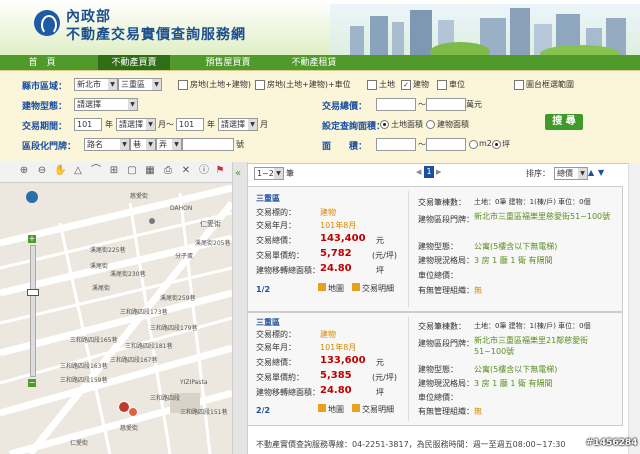 The image size is (640, 454). Describe the element at coordinates (204, 171) in the screenshot. I see `info-icon: ⓘ` at that location.